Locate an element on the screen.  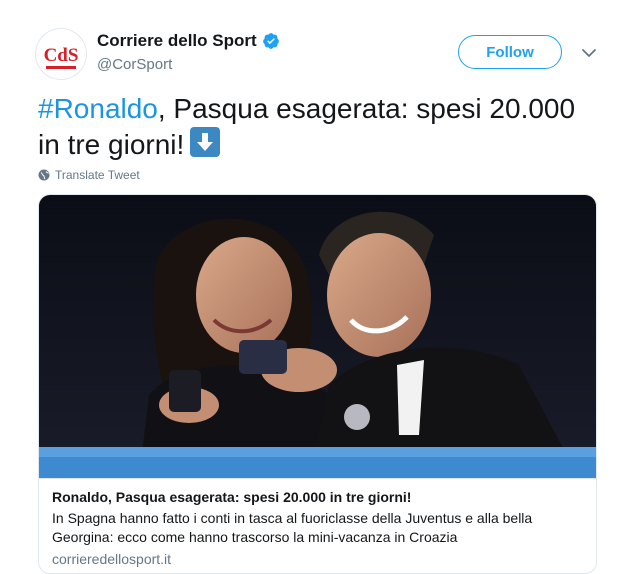
display-name-text: Corriere dello Sport is located at coordinates (177, 40).